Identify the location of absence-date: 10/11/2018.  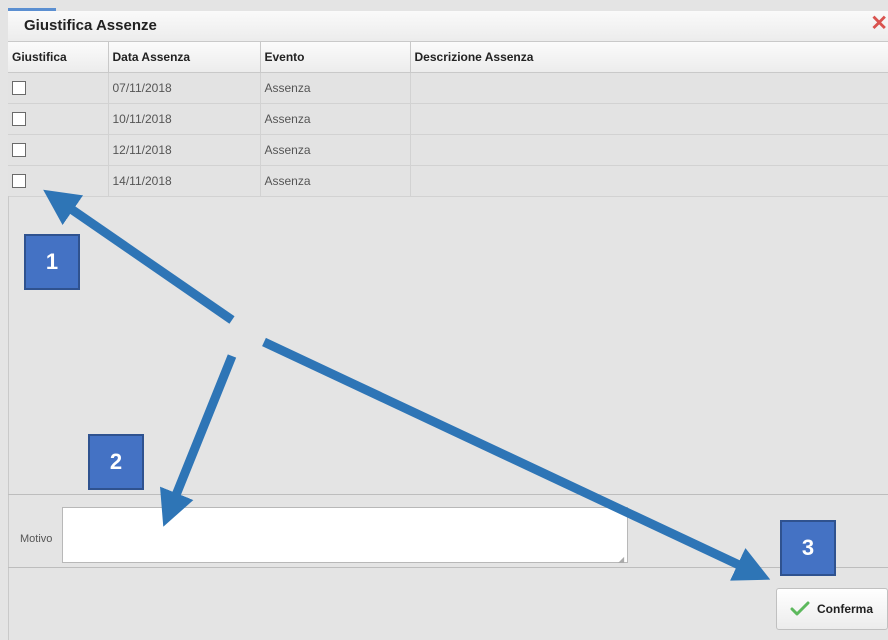
(184, 119).